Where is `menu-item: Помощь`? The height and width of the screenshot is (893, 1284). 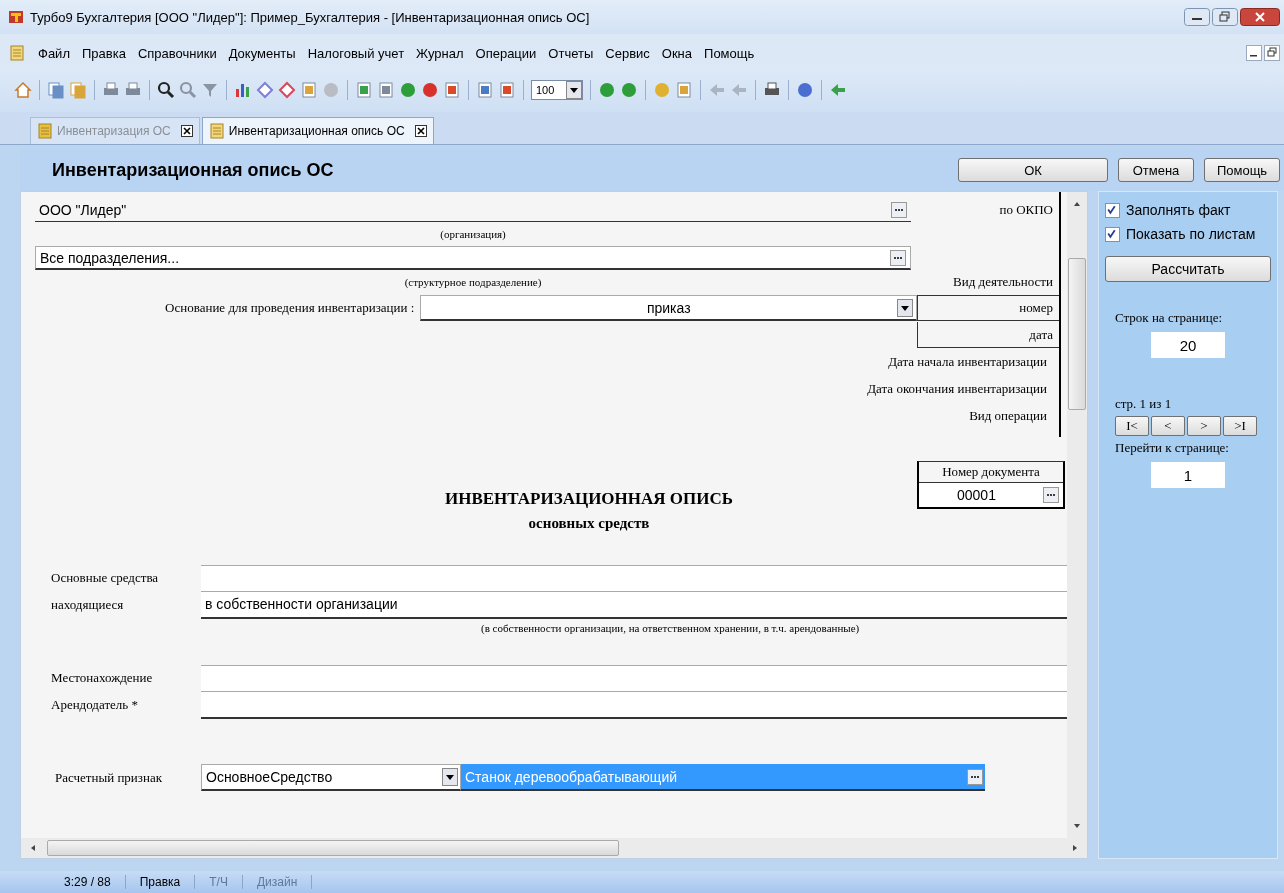 menu-item: Помощь is located at coordinates (729, 53).